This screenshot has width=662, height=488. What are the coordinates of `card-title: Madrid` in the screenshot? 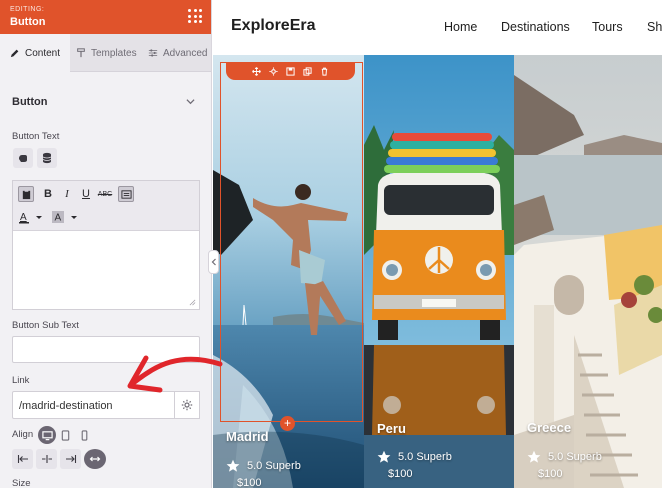 It's located at (247, 436).